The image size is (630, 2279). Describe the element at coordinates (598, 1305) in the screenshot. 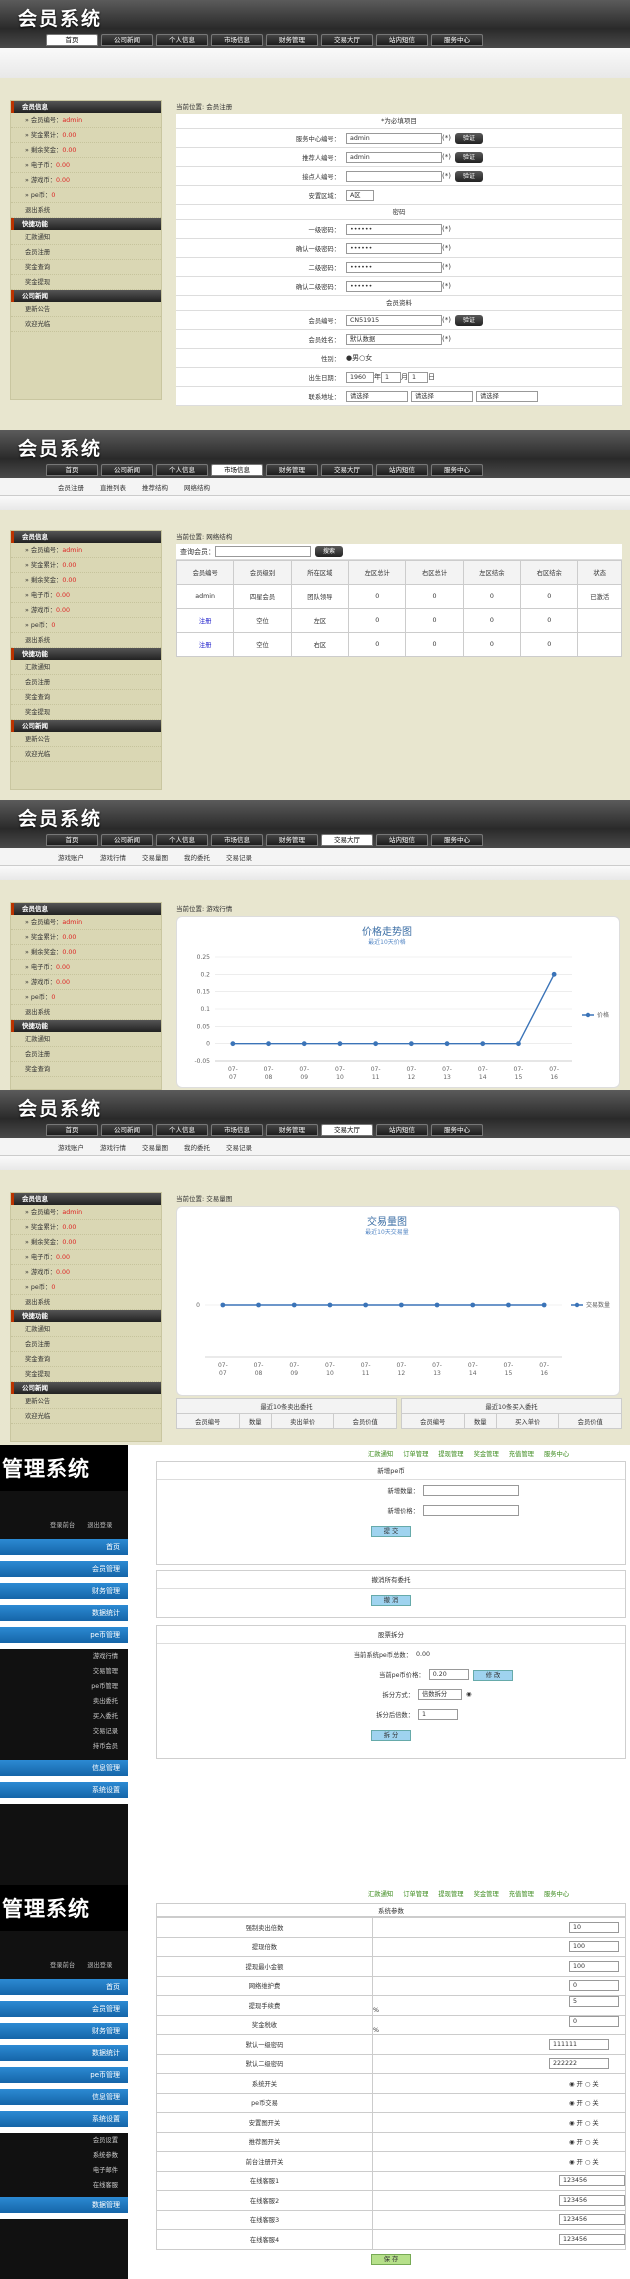

I see `chart-legend: 交易数量` at that location.